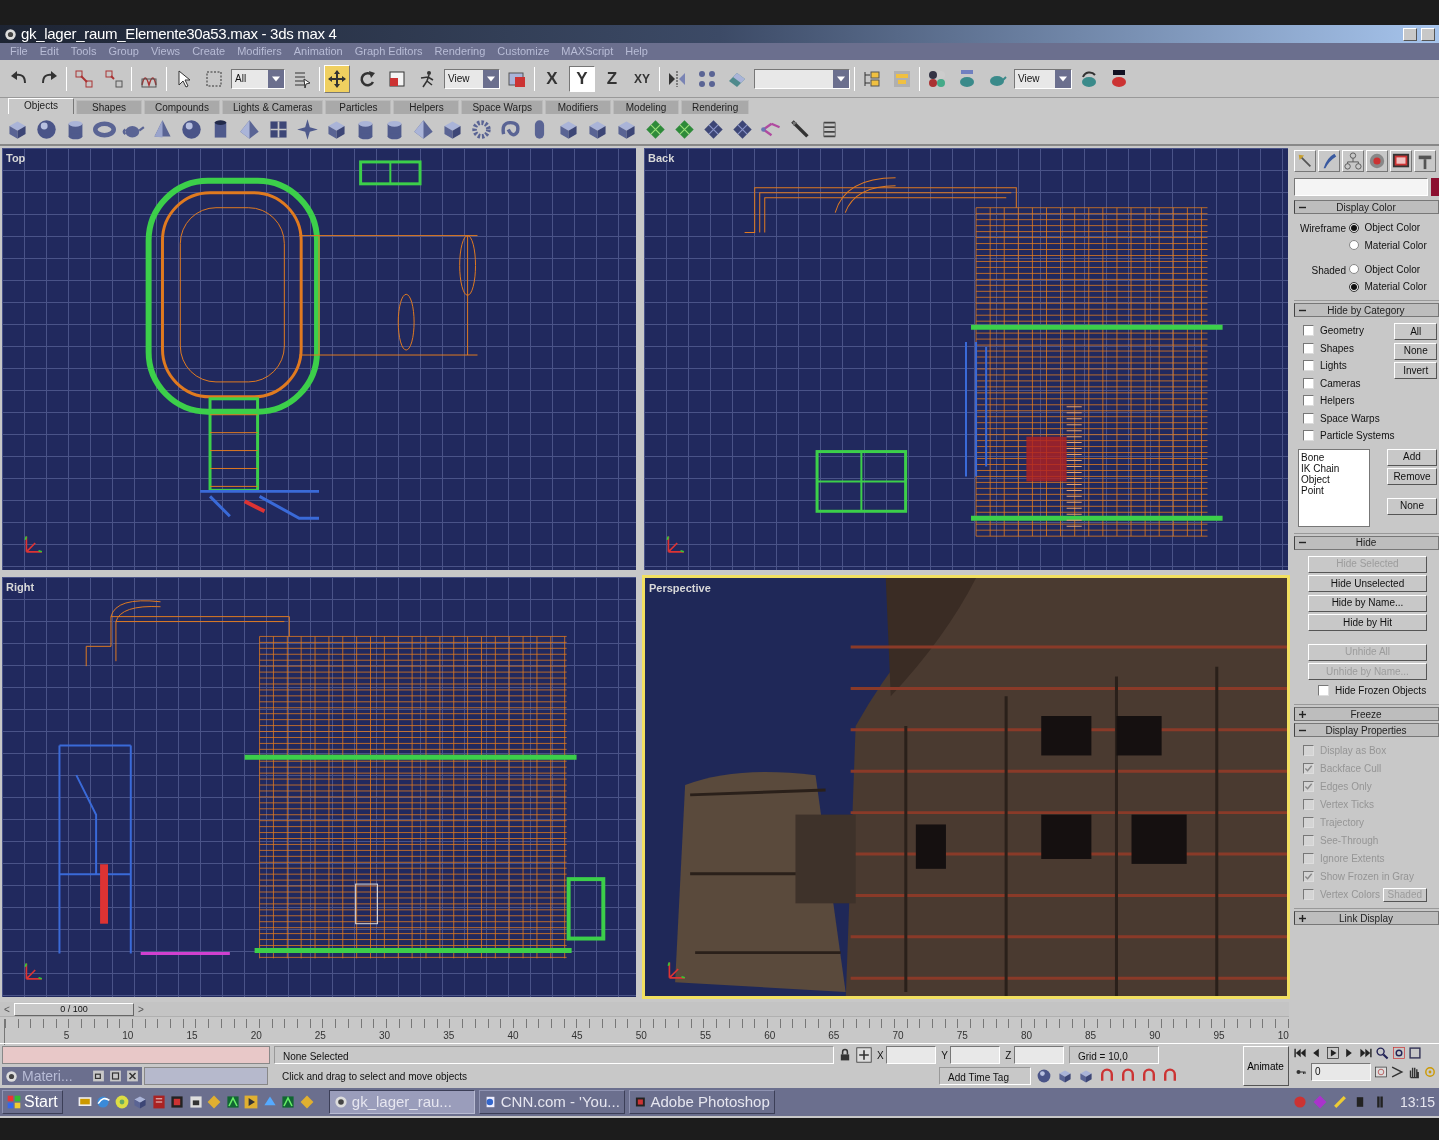 This screenshot has height=1140, width=1439. I want to click on button: Hide Unselected, so click(1367, 583).